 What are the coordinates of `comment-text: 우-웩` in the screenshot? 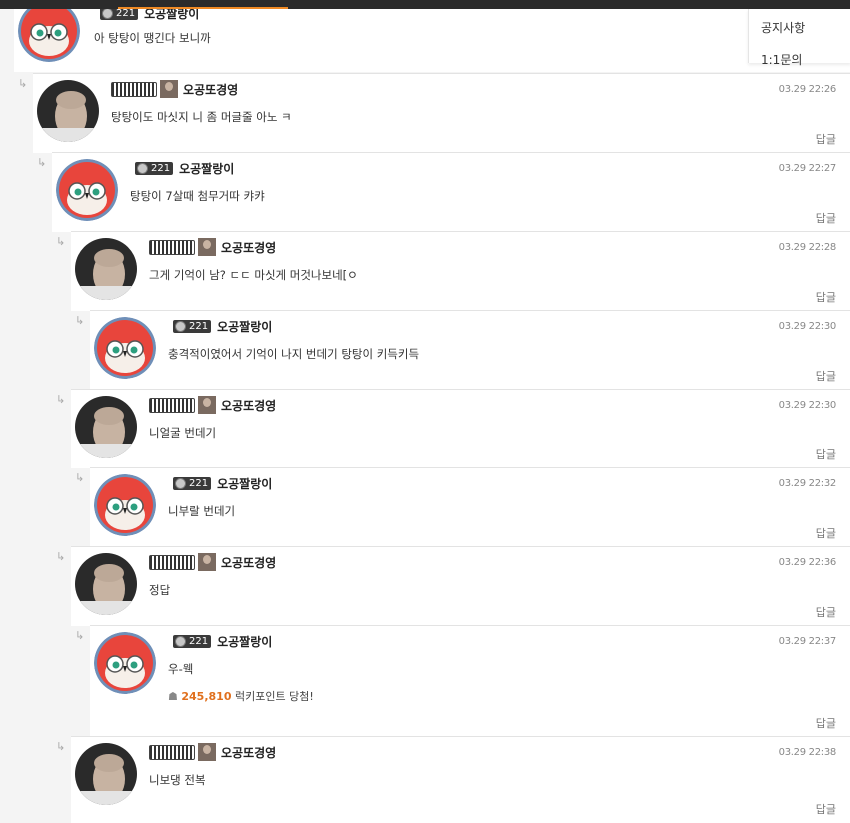 It's located at (181, 669).